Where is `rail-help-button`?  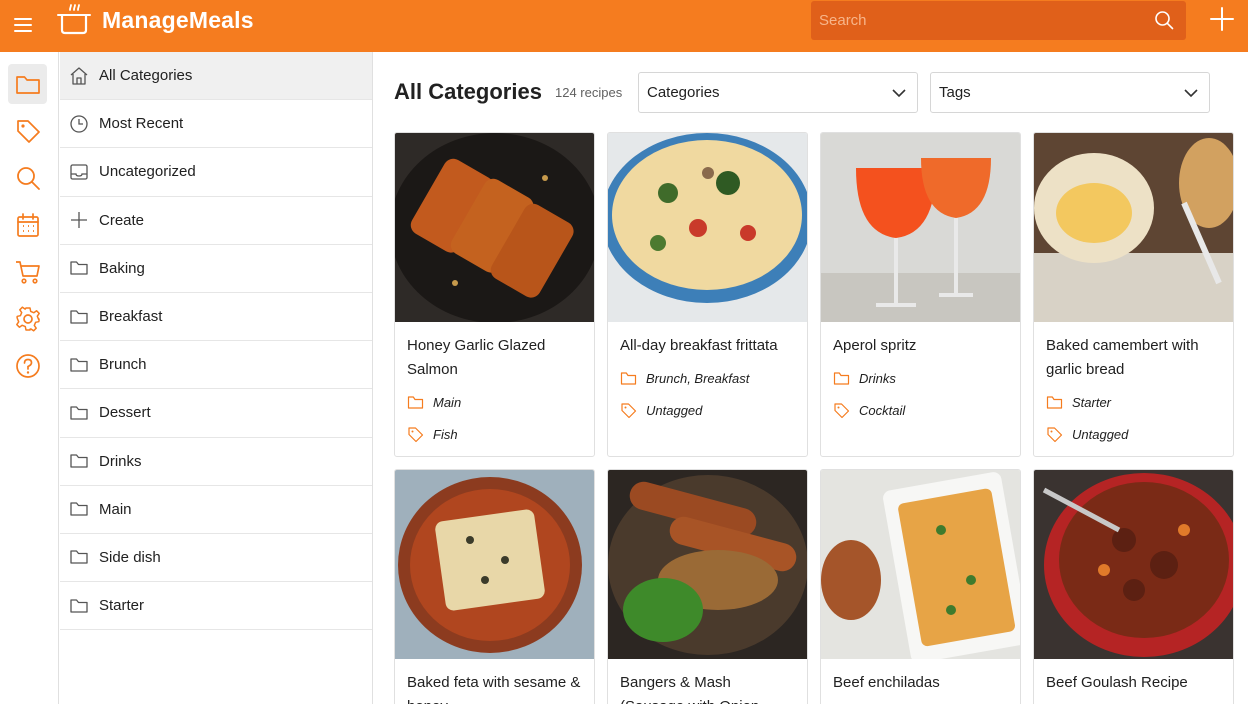 rail-help-button is located at coordinates (27, 366).